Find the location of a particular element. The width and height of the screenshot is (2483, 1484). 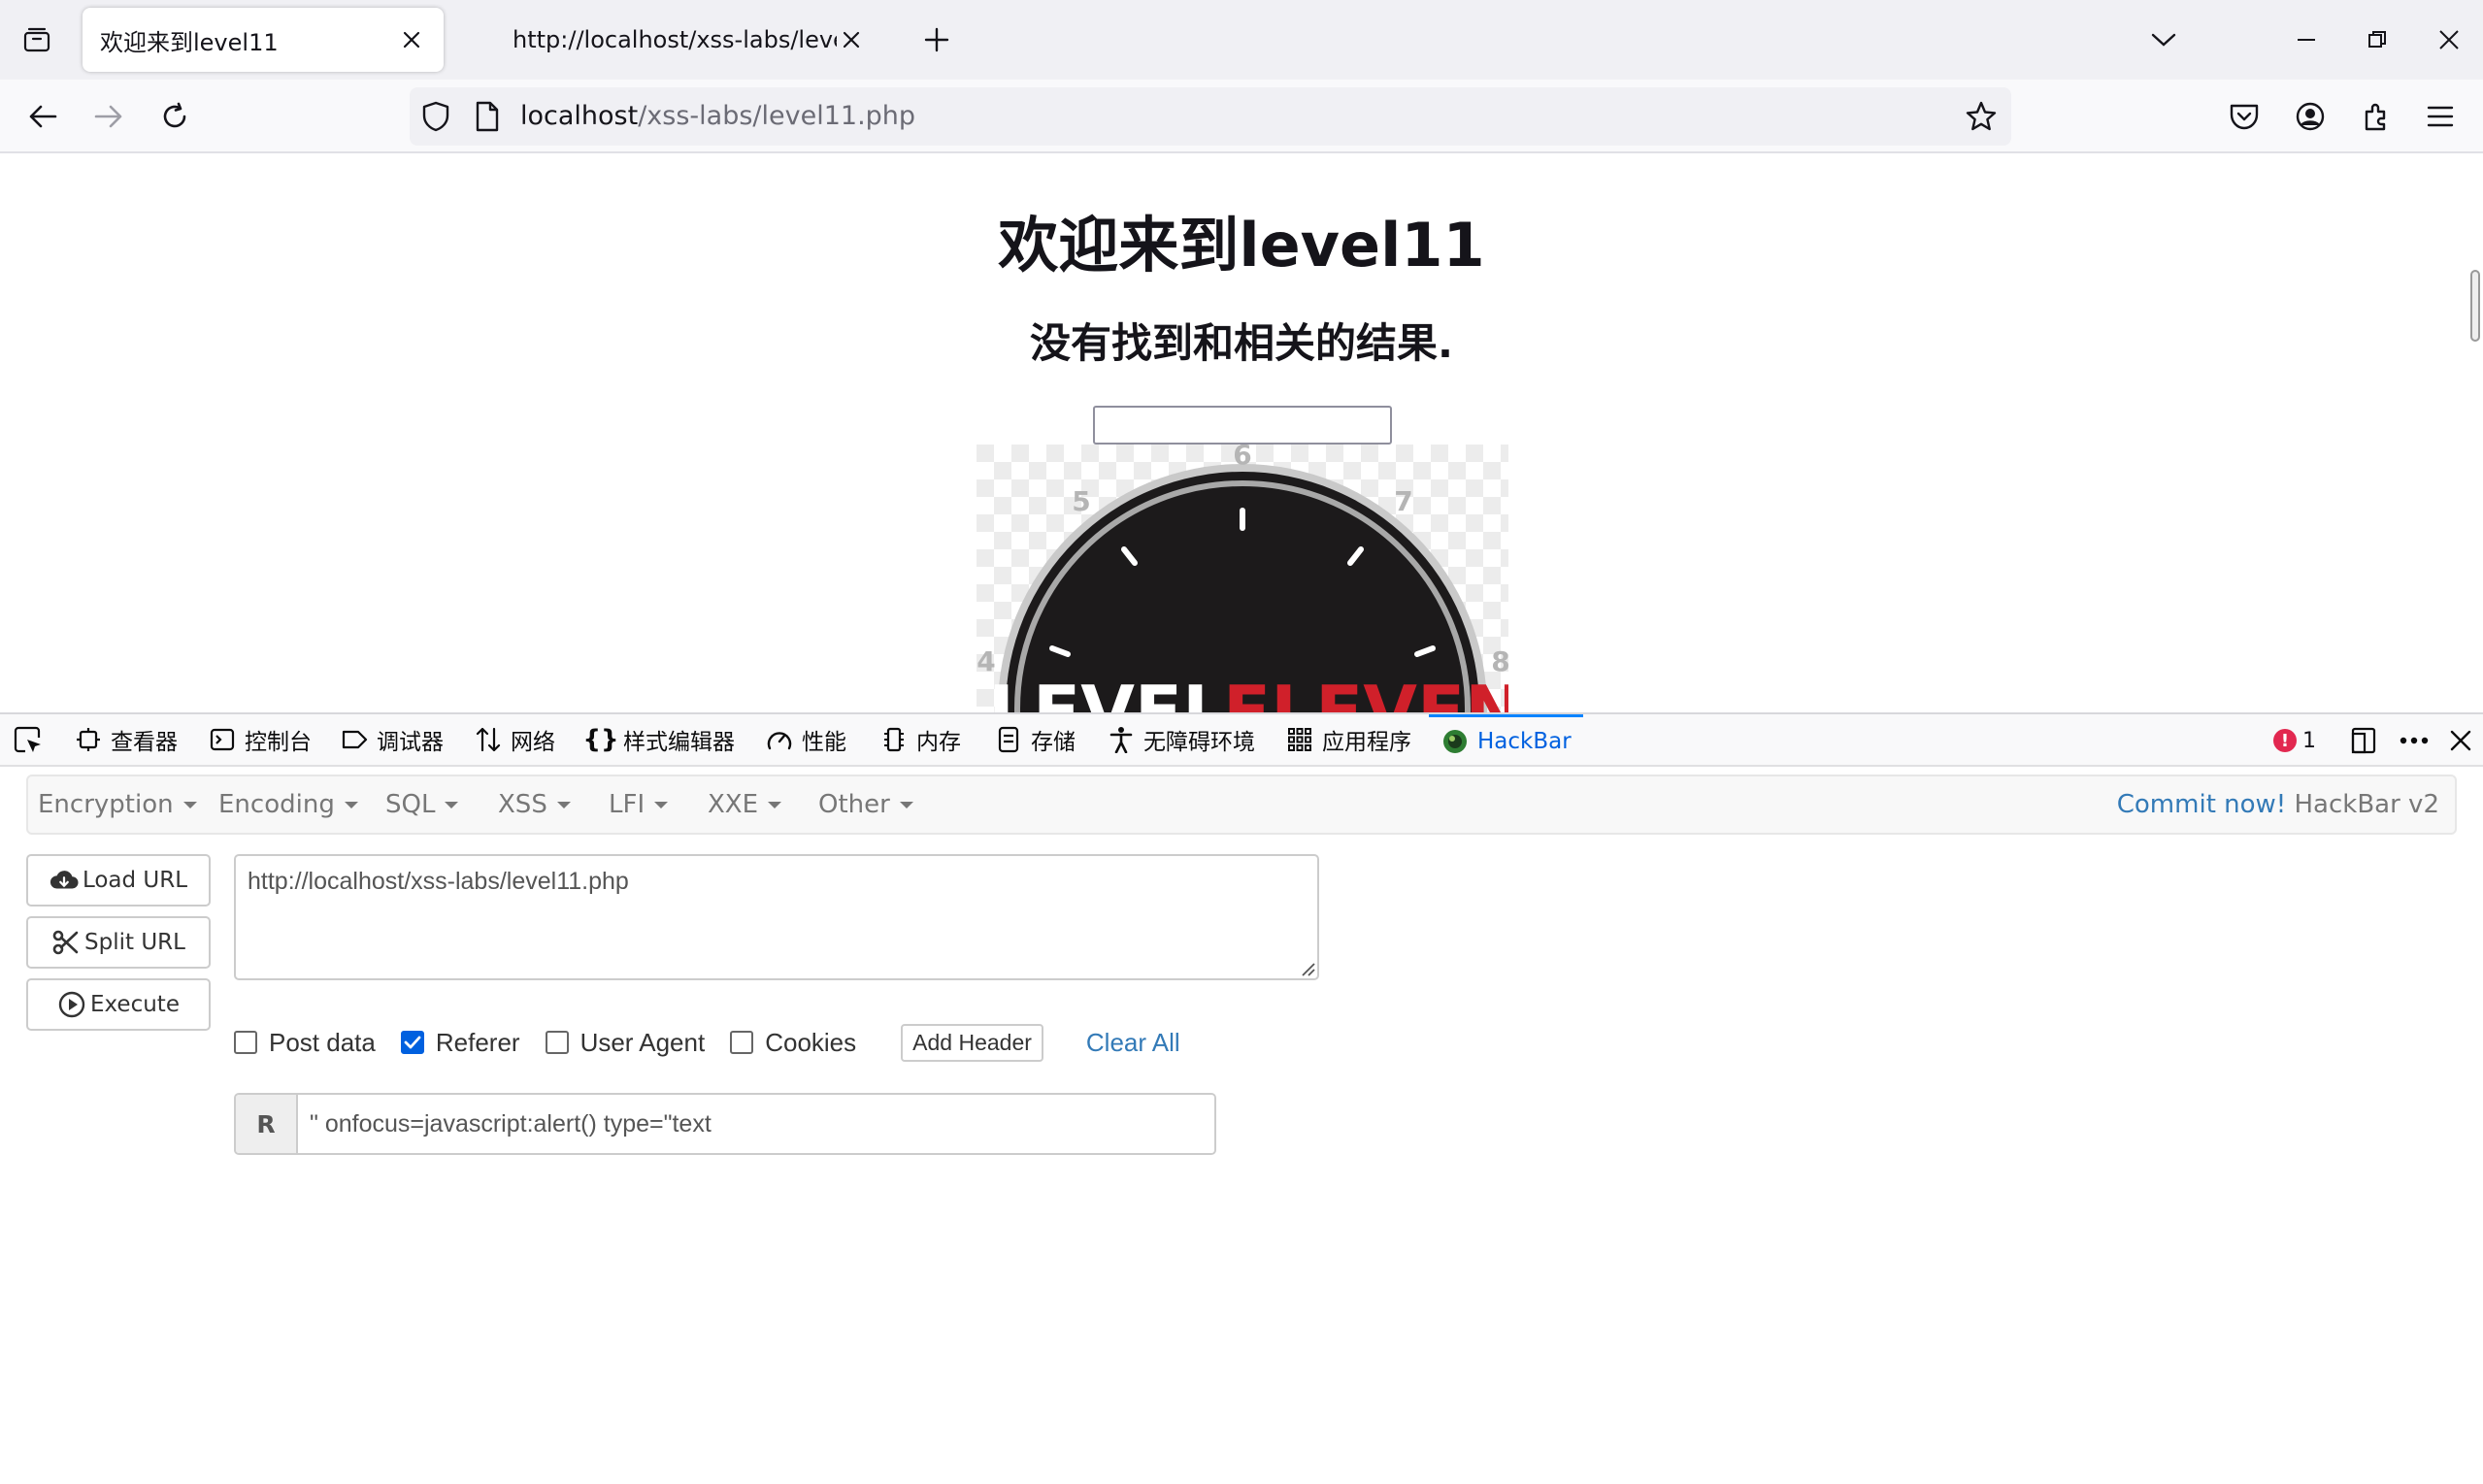

inspector-icon is located at coordinates (88, 739).